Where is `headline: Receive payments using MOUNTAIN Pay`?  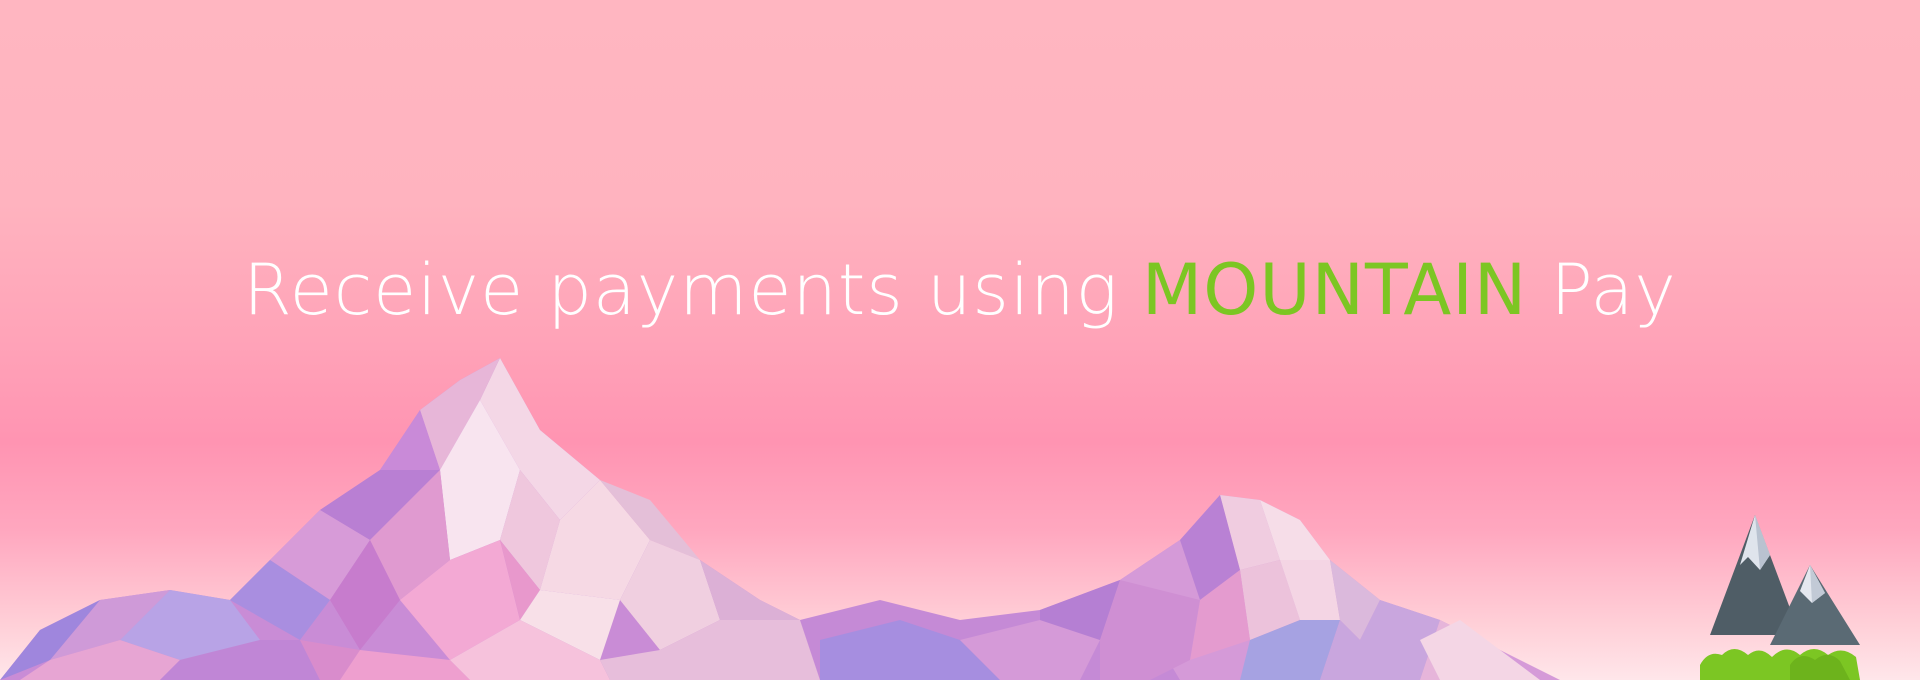 headline: Receive payments using MOUNTAIN Pay is located at coordinates (960, 290).